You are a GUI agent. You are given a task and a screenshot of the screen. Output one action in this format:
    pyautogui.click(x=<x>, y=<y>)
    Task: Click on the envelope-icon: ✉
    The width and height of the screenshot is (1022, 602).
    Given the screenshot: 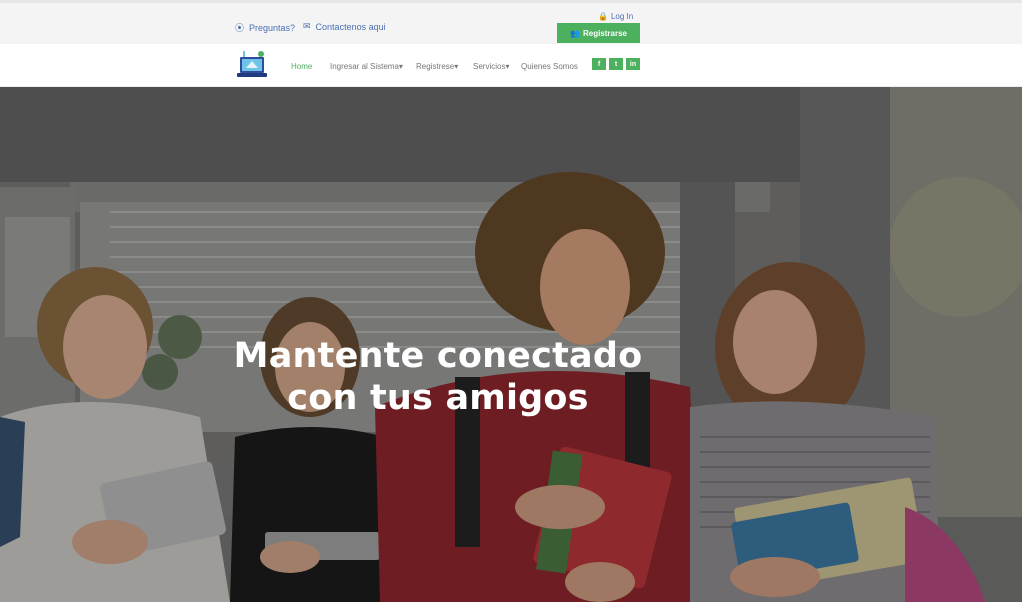 What is the action you would take?
    pyautogui.click(x=307, y=26)
    